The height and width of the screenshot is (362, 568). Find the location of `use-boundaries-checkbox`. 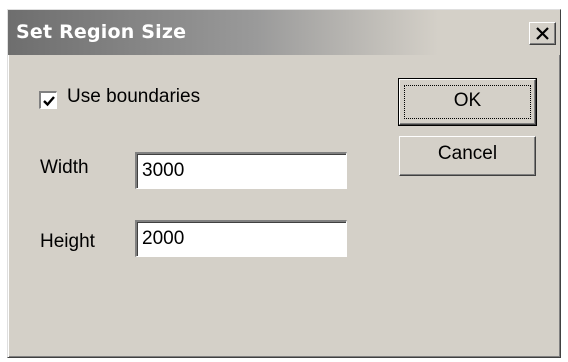

use-boundaries-checkbox is located at coordinates (48, 100).